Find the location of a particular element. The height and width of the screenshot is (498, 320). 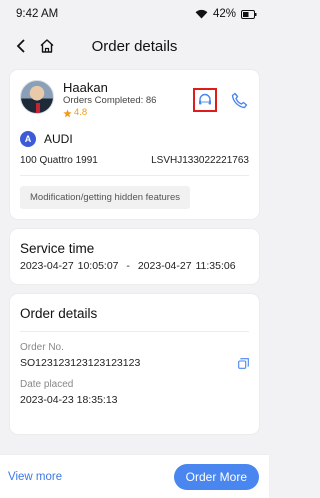

driver-row: Haakan Orders Completed: 86 4.8 is located at coordinates (134, 99).